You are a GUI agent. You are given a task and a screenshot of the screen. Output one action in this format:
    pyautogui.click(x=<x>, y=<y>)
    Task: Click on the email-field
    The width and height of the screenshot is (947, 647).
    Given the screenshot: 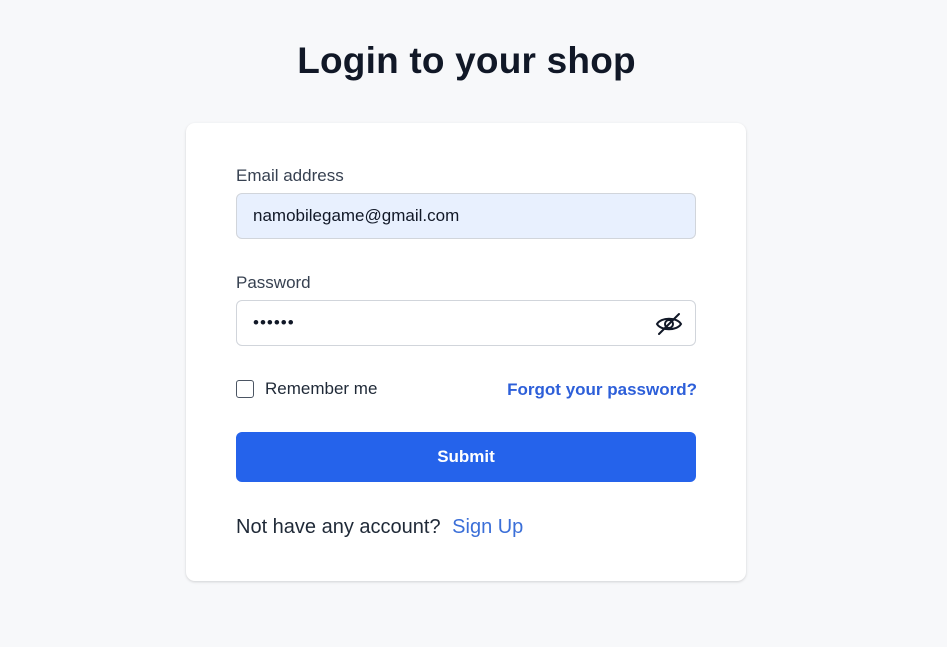 What is the action you would take?
    pyautogui.click(x=466, y=216)
    